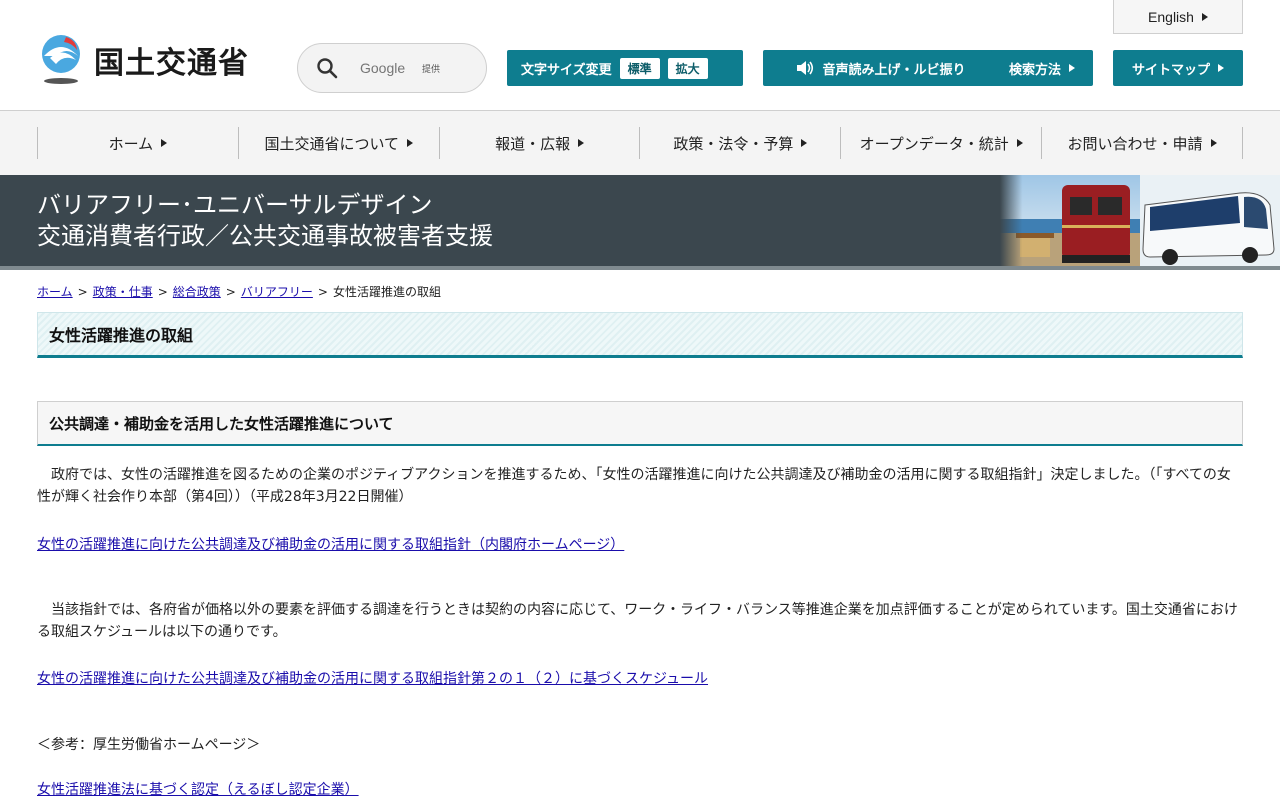 Image resolution: width=1280 pixels, height=800 pixels. I want to click on nav-item-label: 国土交通省について, so click(332, 143).